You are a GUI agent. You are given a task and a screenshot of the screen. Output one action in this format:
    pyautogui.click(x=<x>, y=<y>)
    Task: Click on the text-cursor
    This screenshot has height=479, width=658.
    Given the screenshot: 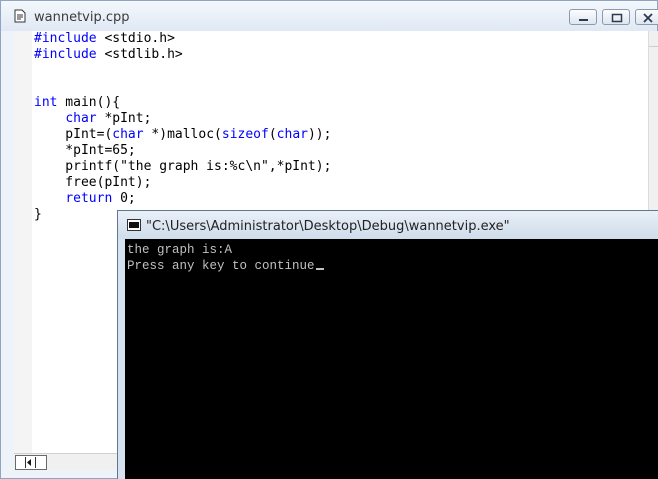 What is the action you would take?
    pyautogui.click(x=319, y=269)
    